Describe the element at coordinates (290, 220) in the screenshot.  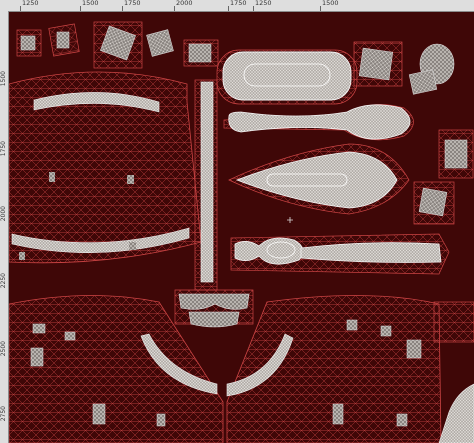
I see `crosshair-icon` at that location.